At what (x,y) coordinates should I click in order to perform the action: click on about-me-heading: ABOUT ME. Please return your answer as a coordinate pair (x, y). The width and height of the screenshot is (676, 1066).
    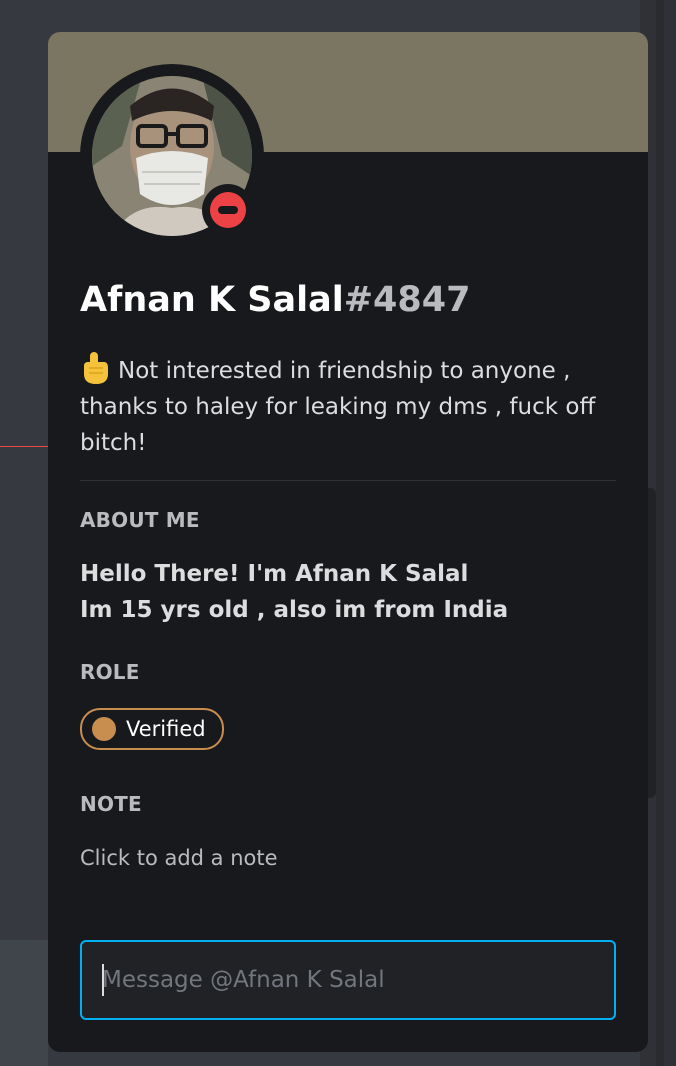
    Looking at the image, I should click on (140, 520).